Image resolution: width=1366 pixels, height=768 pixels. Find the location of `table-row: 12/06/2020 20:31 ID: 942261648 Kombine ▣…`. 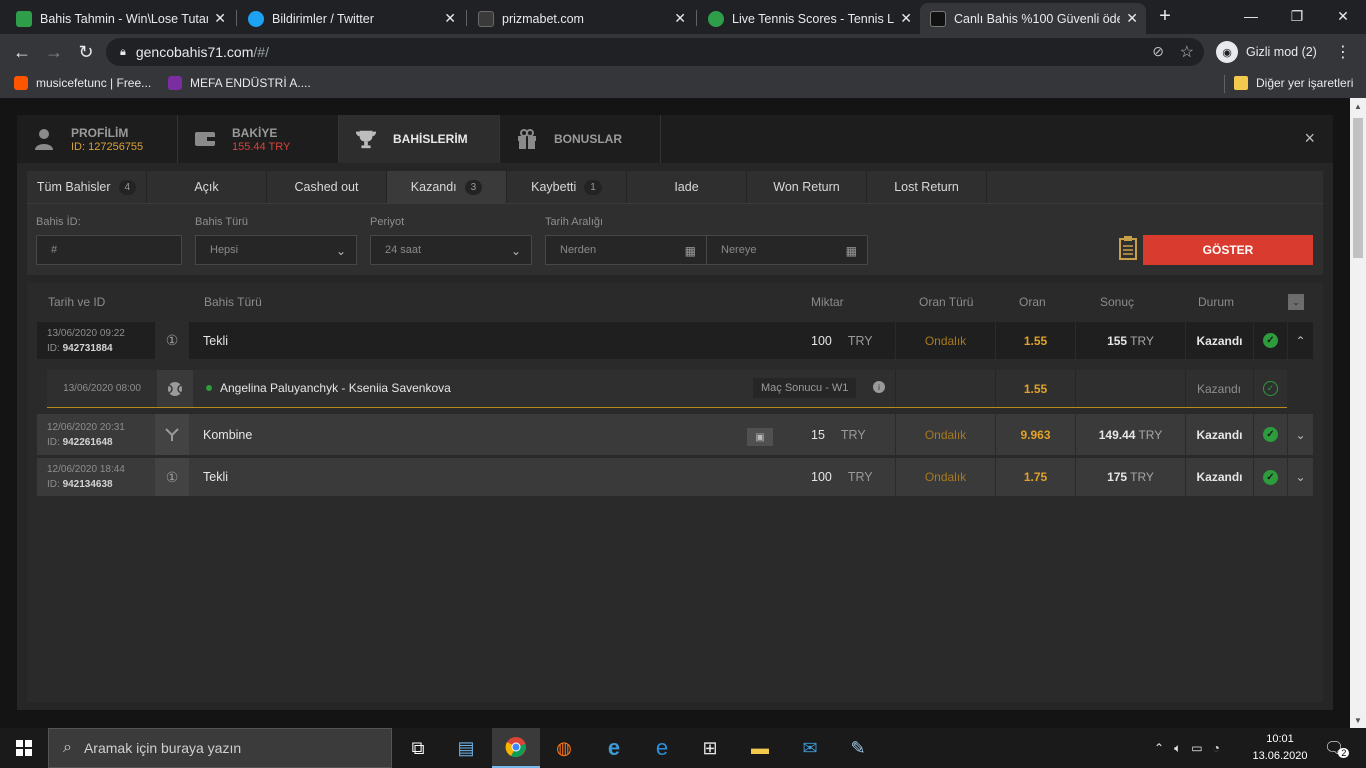

table-row: 12/06/2020 20:31 ID: 942261648 Kombine ▣… is located at coordinates (675, 434).